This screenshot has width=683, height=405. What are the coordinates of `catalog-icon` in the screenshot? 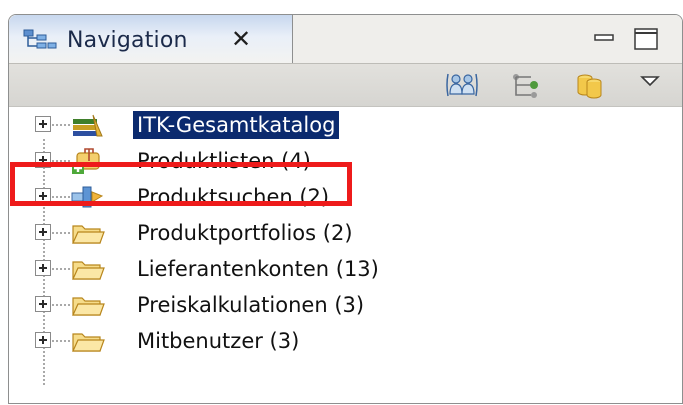 It's located at (88, 125).